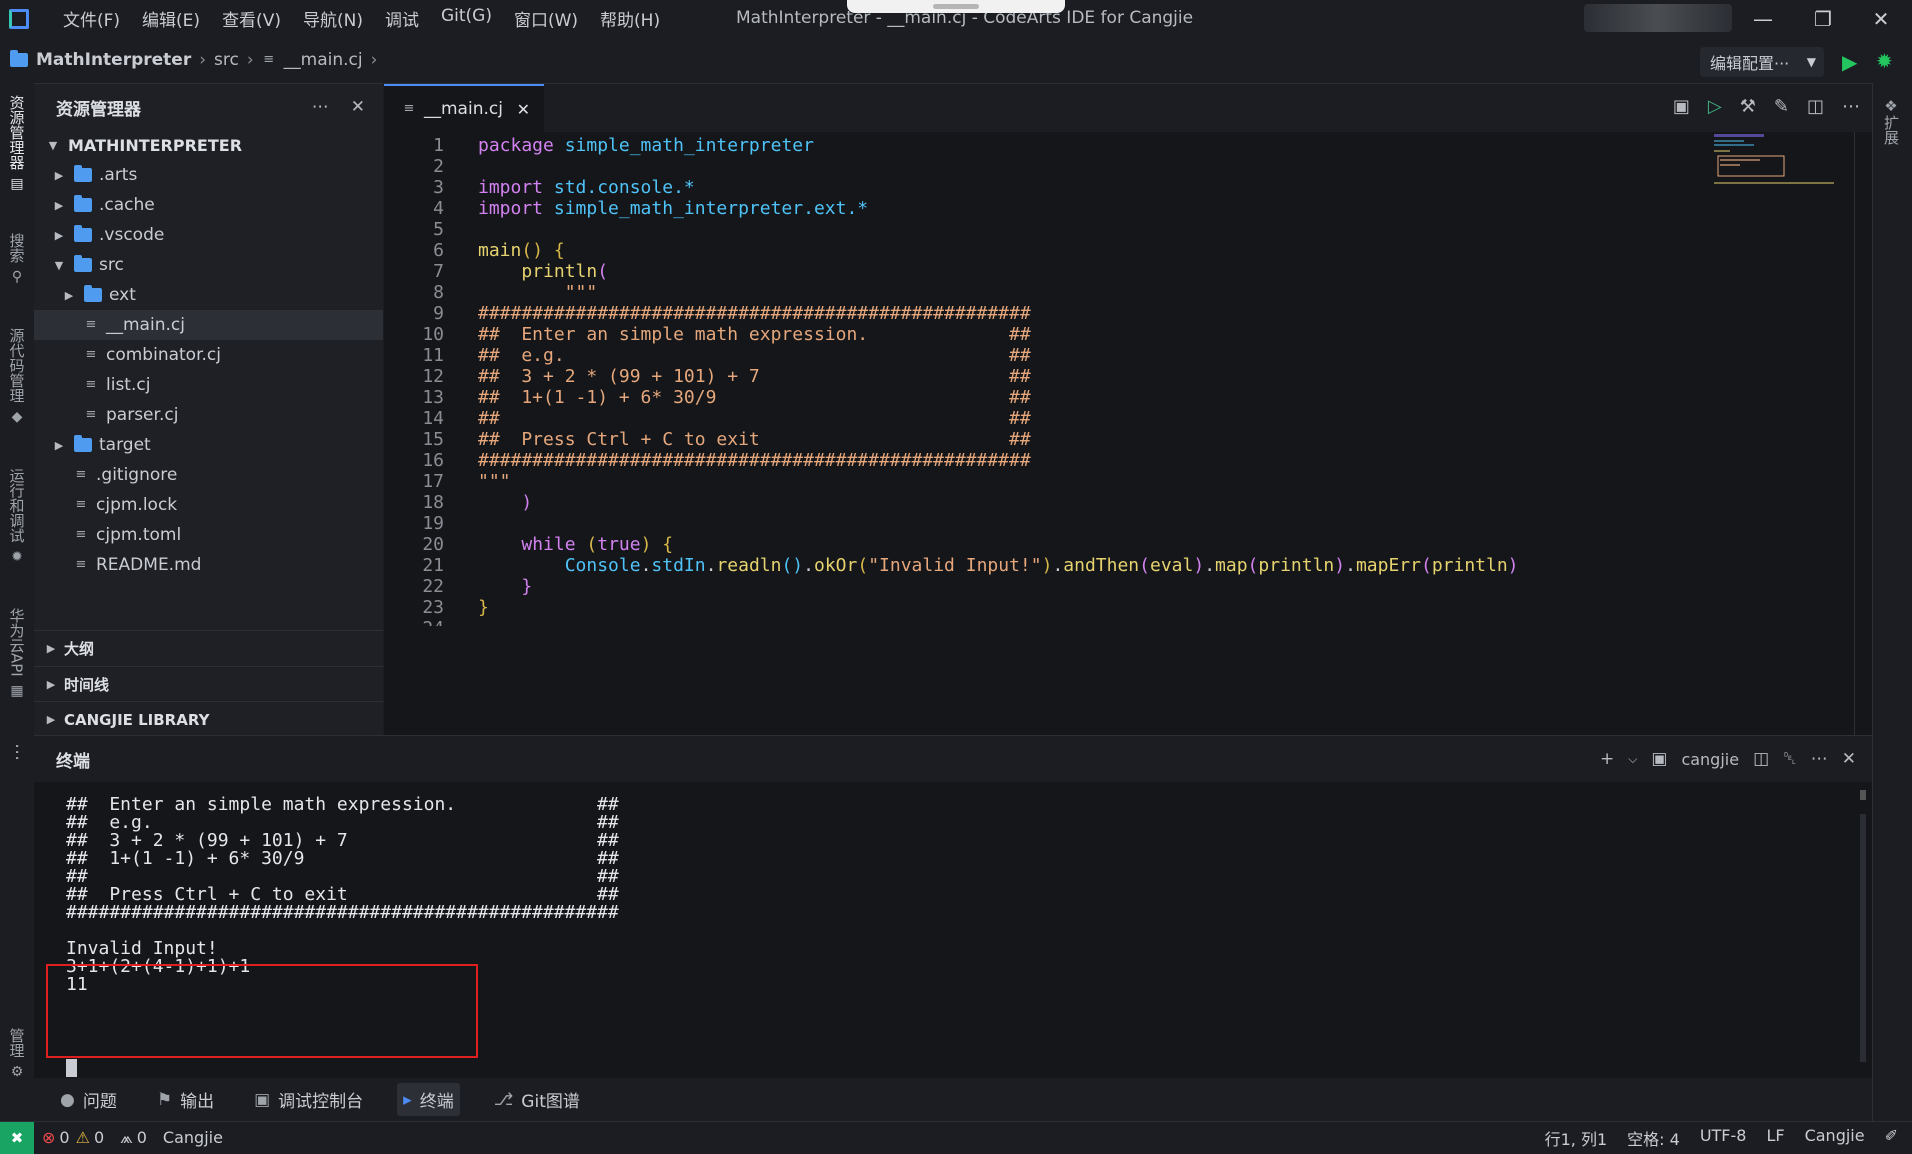  I want to click on activity-search: 搜索 ⚲, so click(17, 259).